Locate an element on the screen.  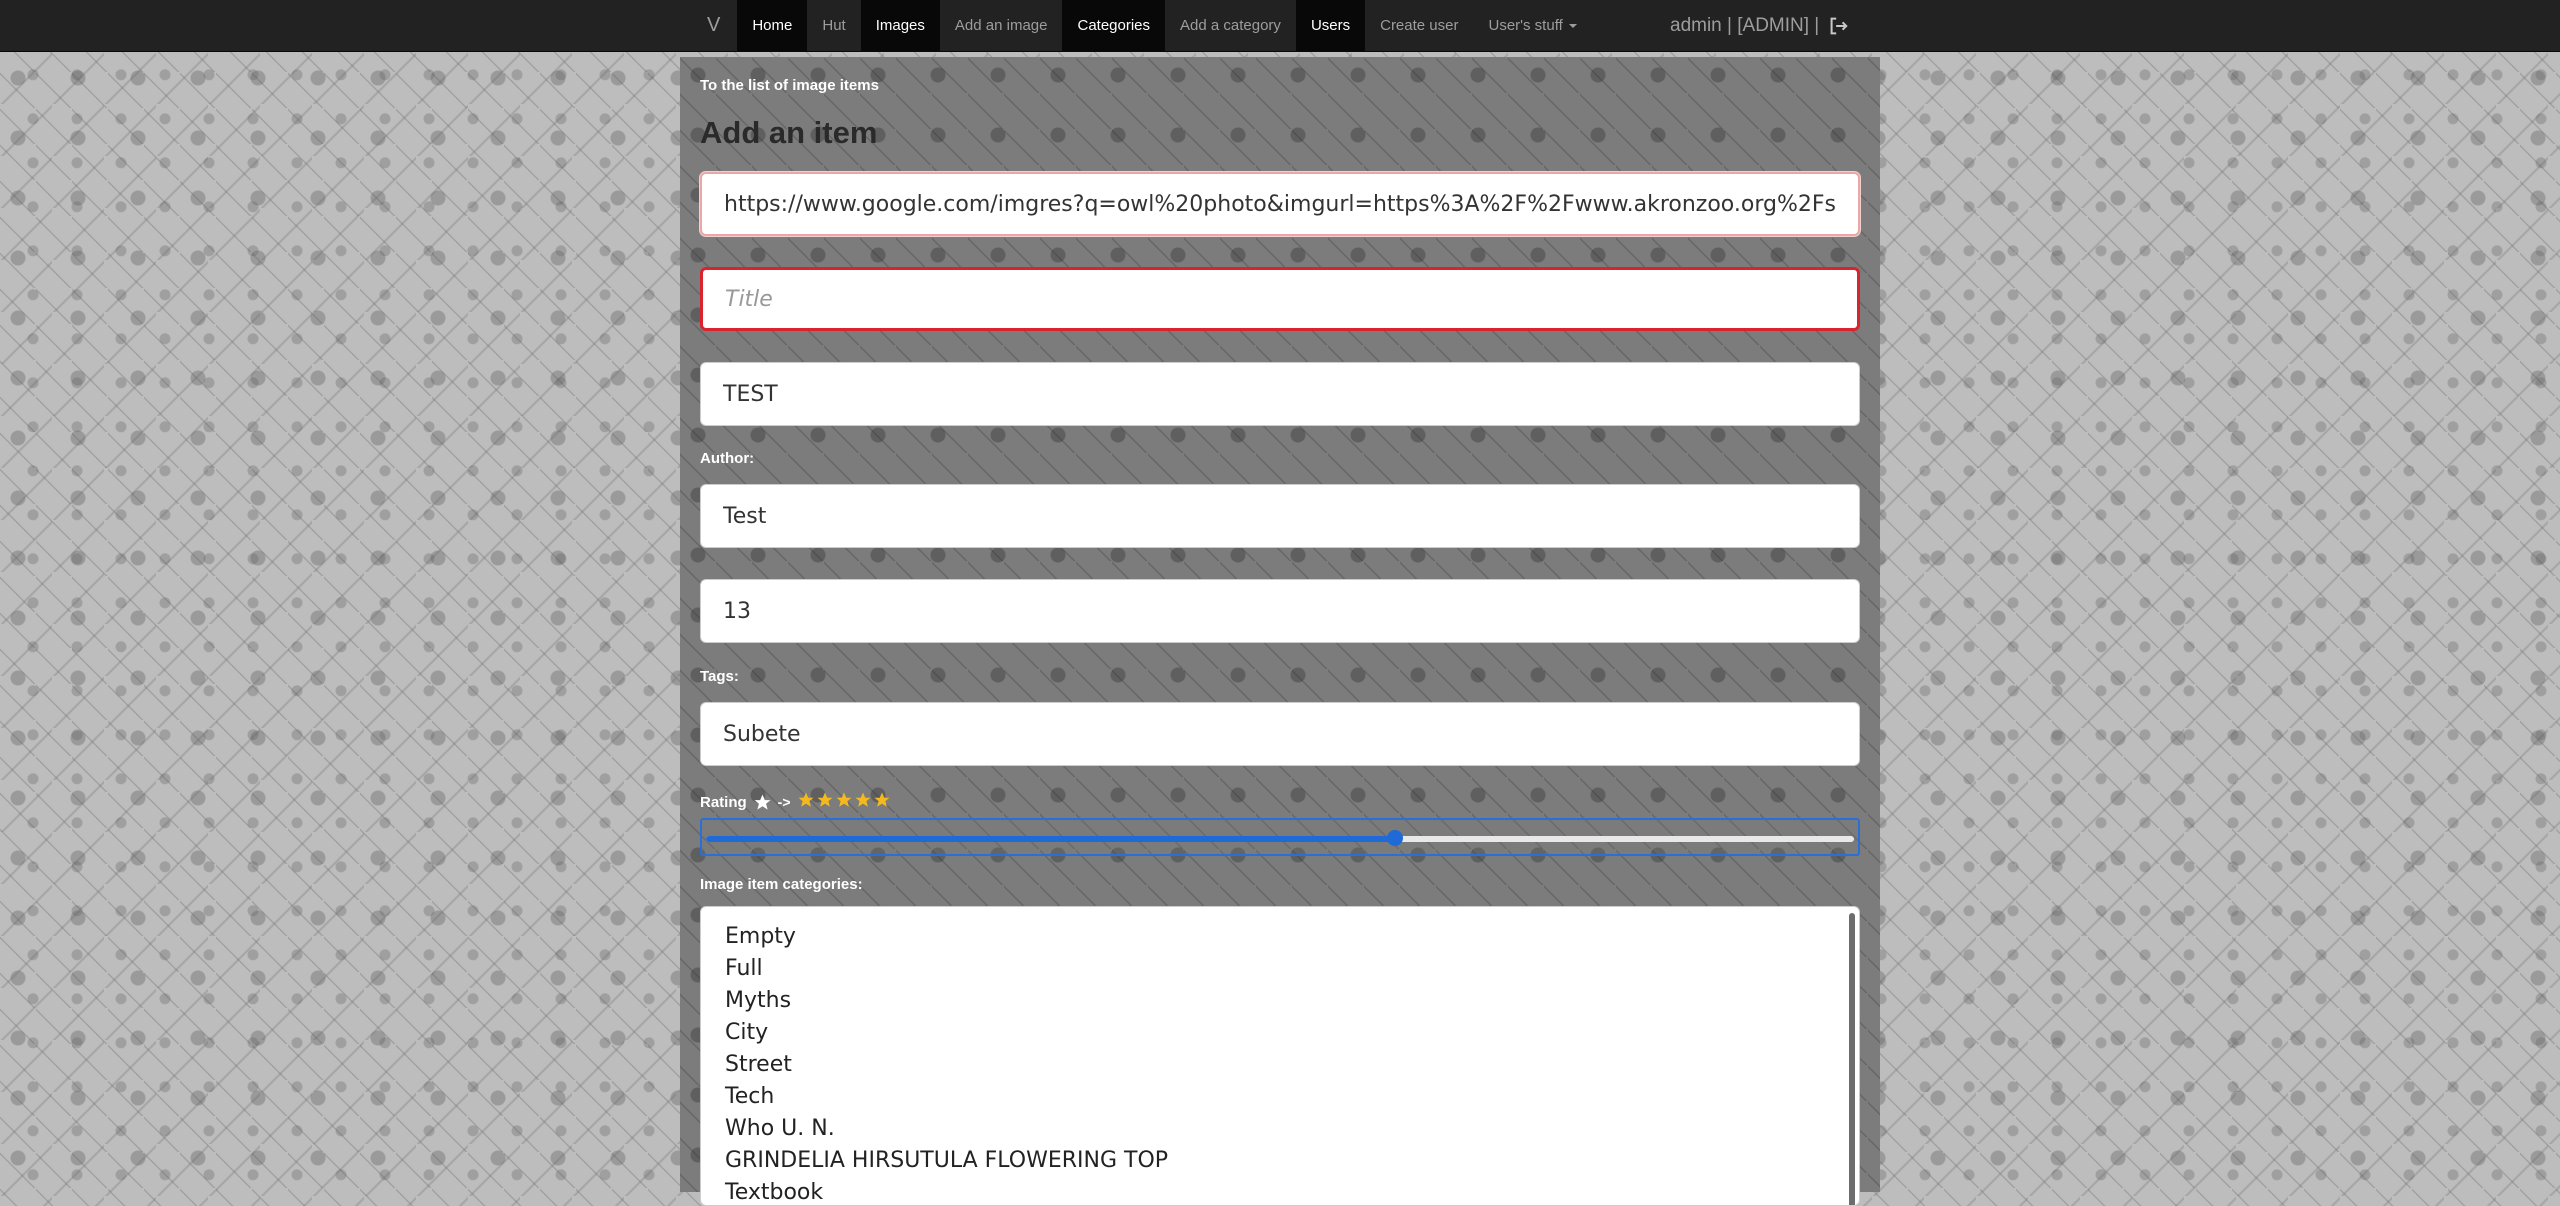
nav-add-category: Add a category is located at coordinates (1230, 25).